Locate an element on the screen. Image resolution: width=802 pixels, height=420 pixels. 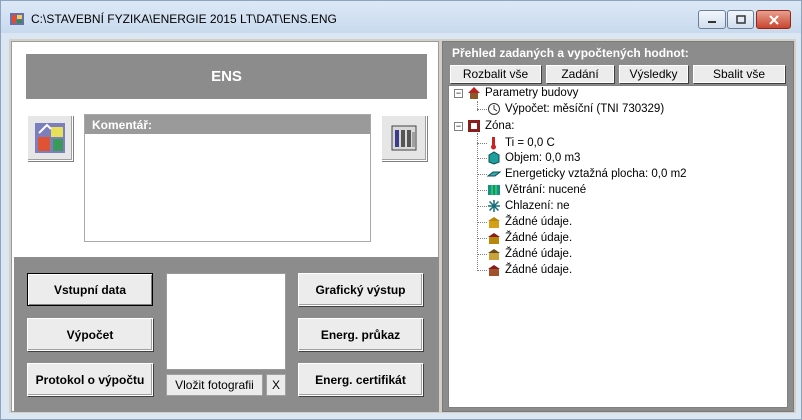
building-icon is located at coordinates (404, 138).